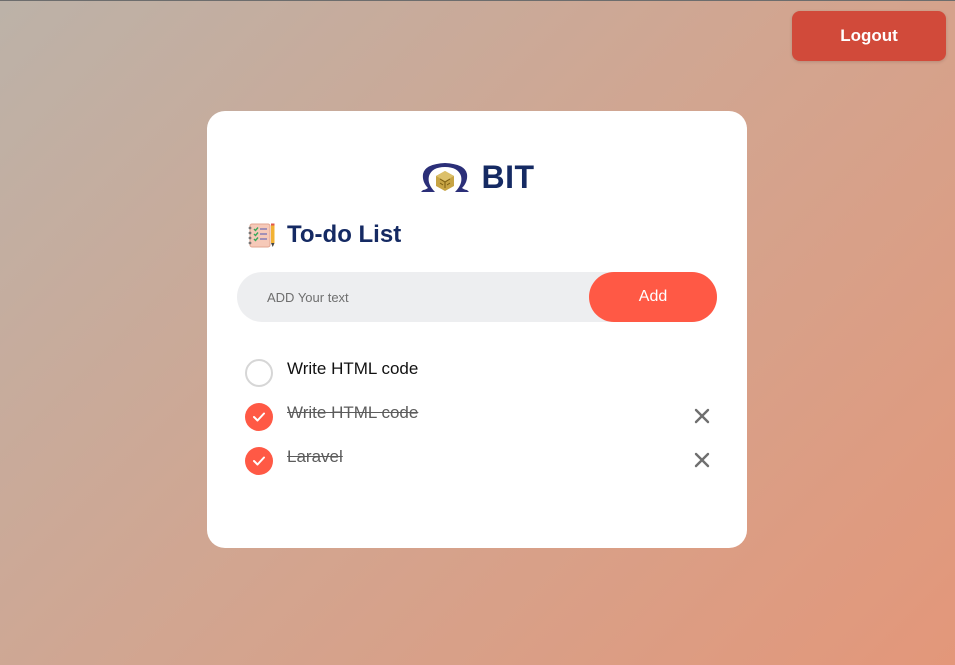 This screenshot has width=955, height=665. I want to click on brand-name: BIT, so click(508, 176).